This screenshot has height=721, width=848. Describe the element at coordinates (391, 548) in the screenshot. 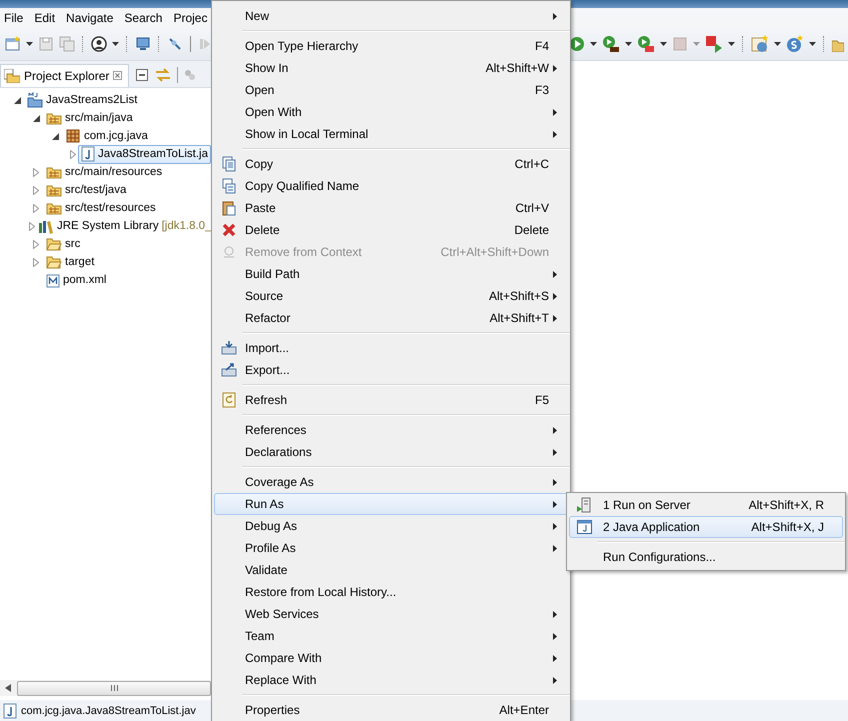

I see `menu-item: Profile As` at that location.